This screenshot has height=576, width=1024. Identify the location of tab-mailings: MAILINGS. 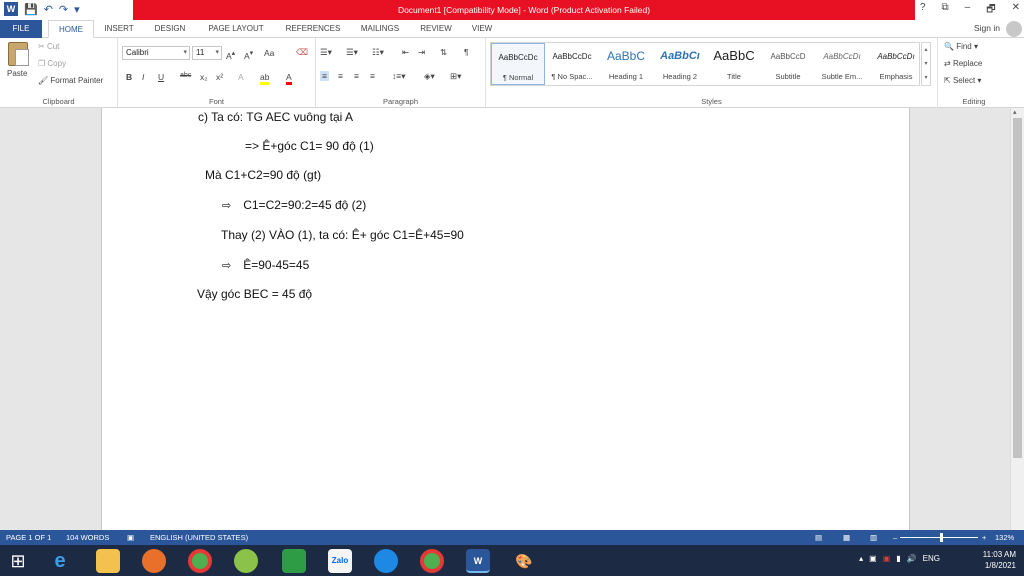
(380, 29).